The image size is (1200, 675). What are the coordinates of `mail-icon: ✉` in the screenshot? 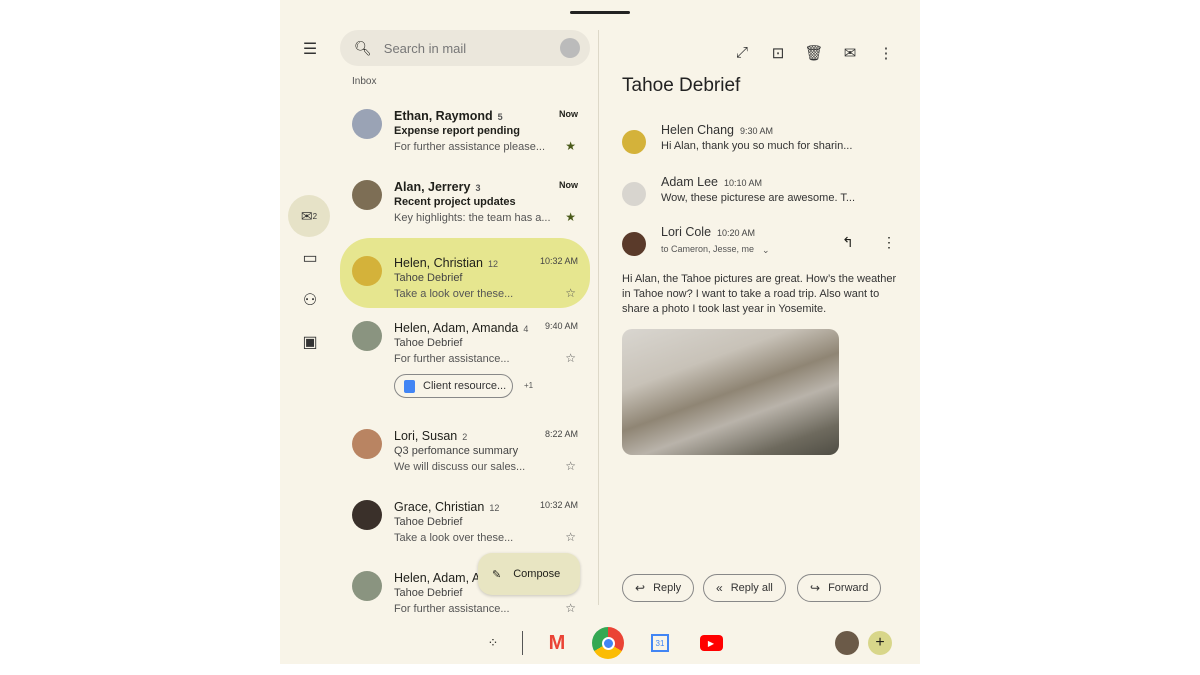 It's located at (306, 215).